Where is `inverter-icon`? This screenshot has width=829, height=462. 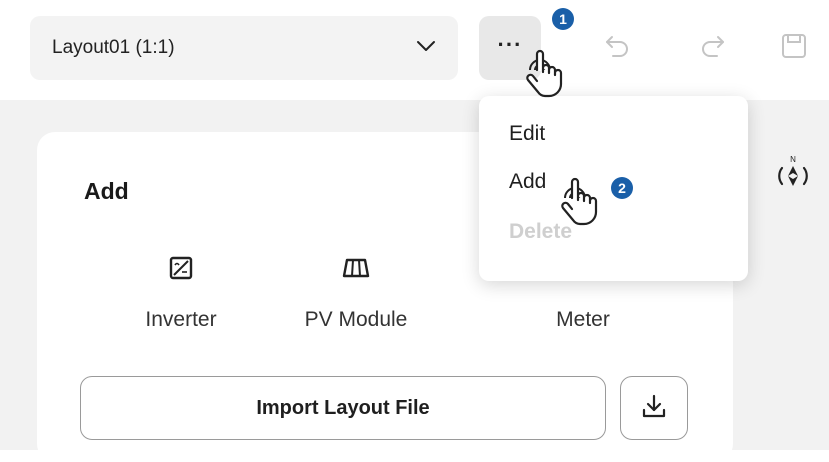 inverter-icon is located at coordinates (181, 268).